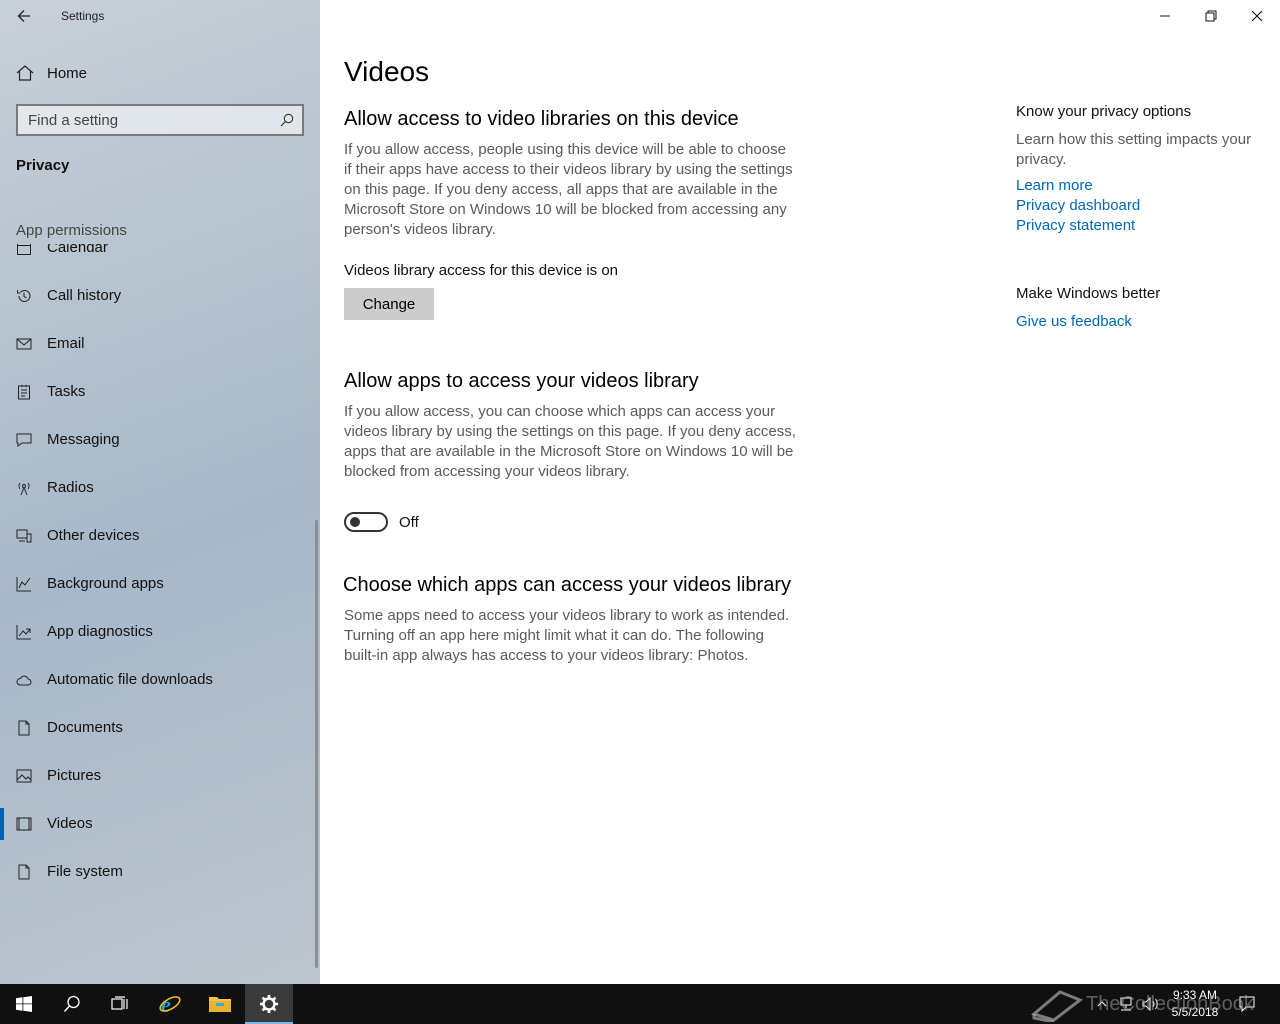 This screenshot has height=1024, width=1280. I want to click on network-tray-button, so click(1126, 1004).